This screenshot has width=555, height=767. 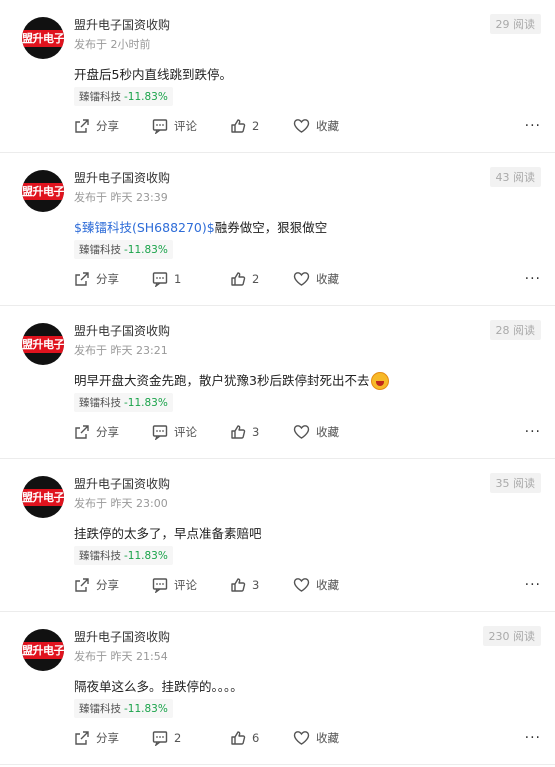 I want to click on comment-label: 评论, so click(x=185, y=126).